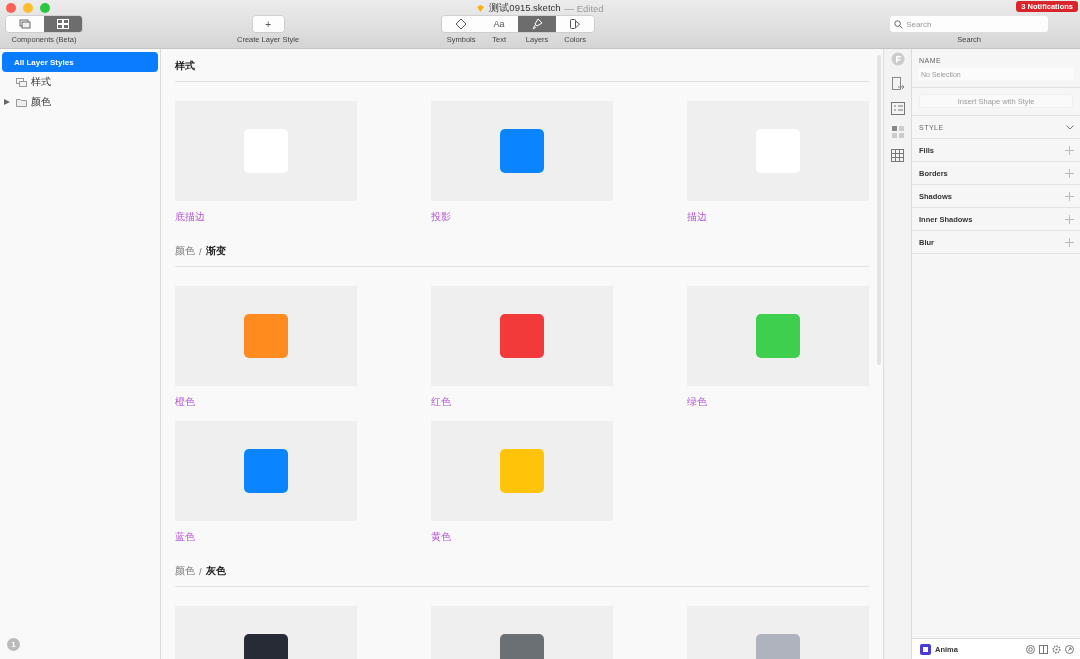  What do you see at coordinates (584, 8) in the screenshot?
I see `edited-status: — Edited` at bounding box center [584, 8].